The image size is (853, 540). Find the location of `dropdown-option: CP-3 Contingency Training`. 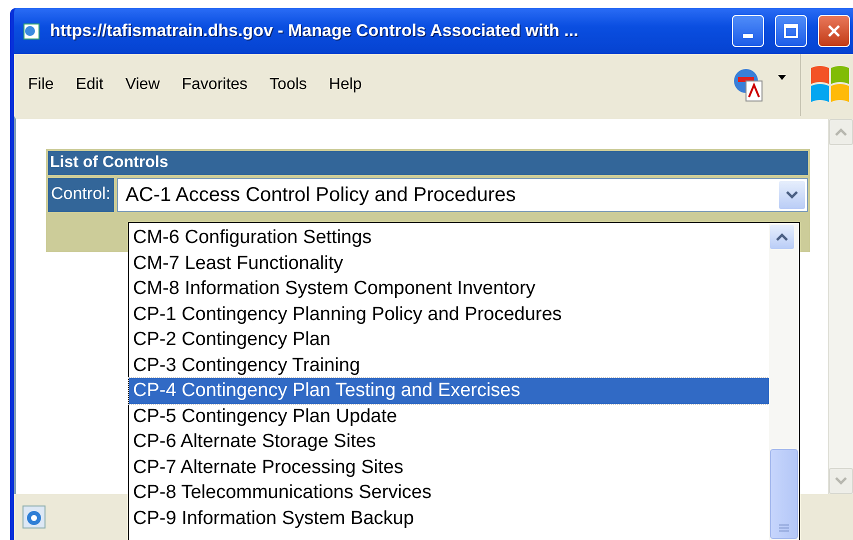

dropdown-option: CP-3 Contingency Training is located at coordinates (449, 365).